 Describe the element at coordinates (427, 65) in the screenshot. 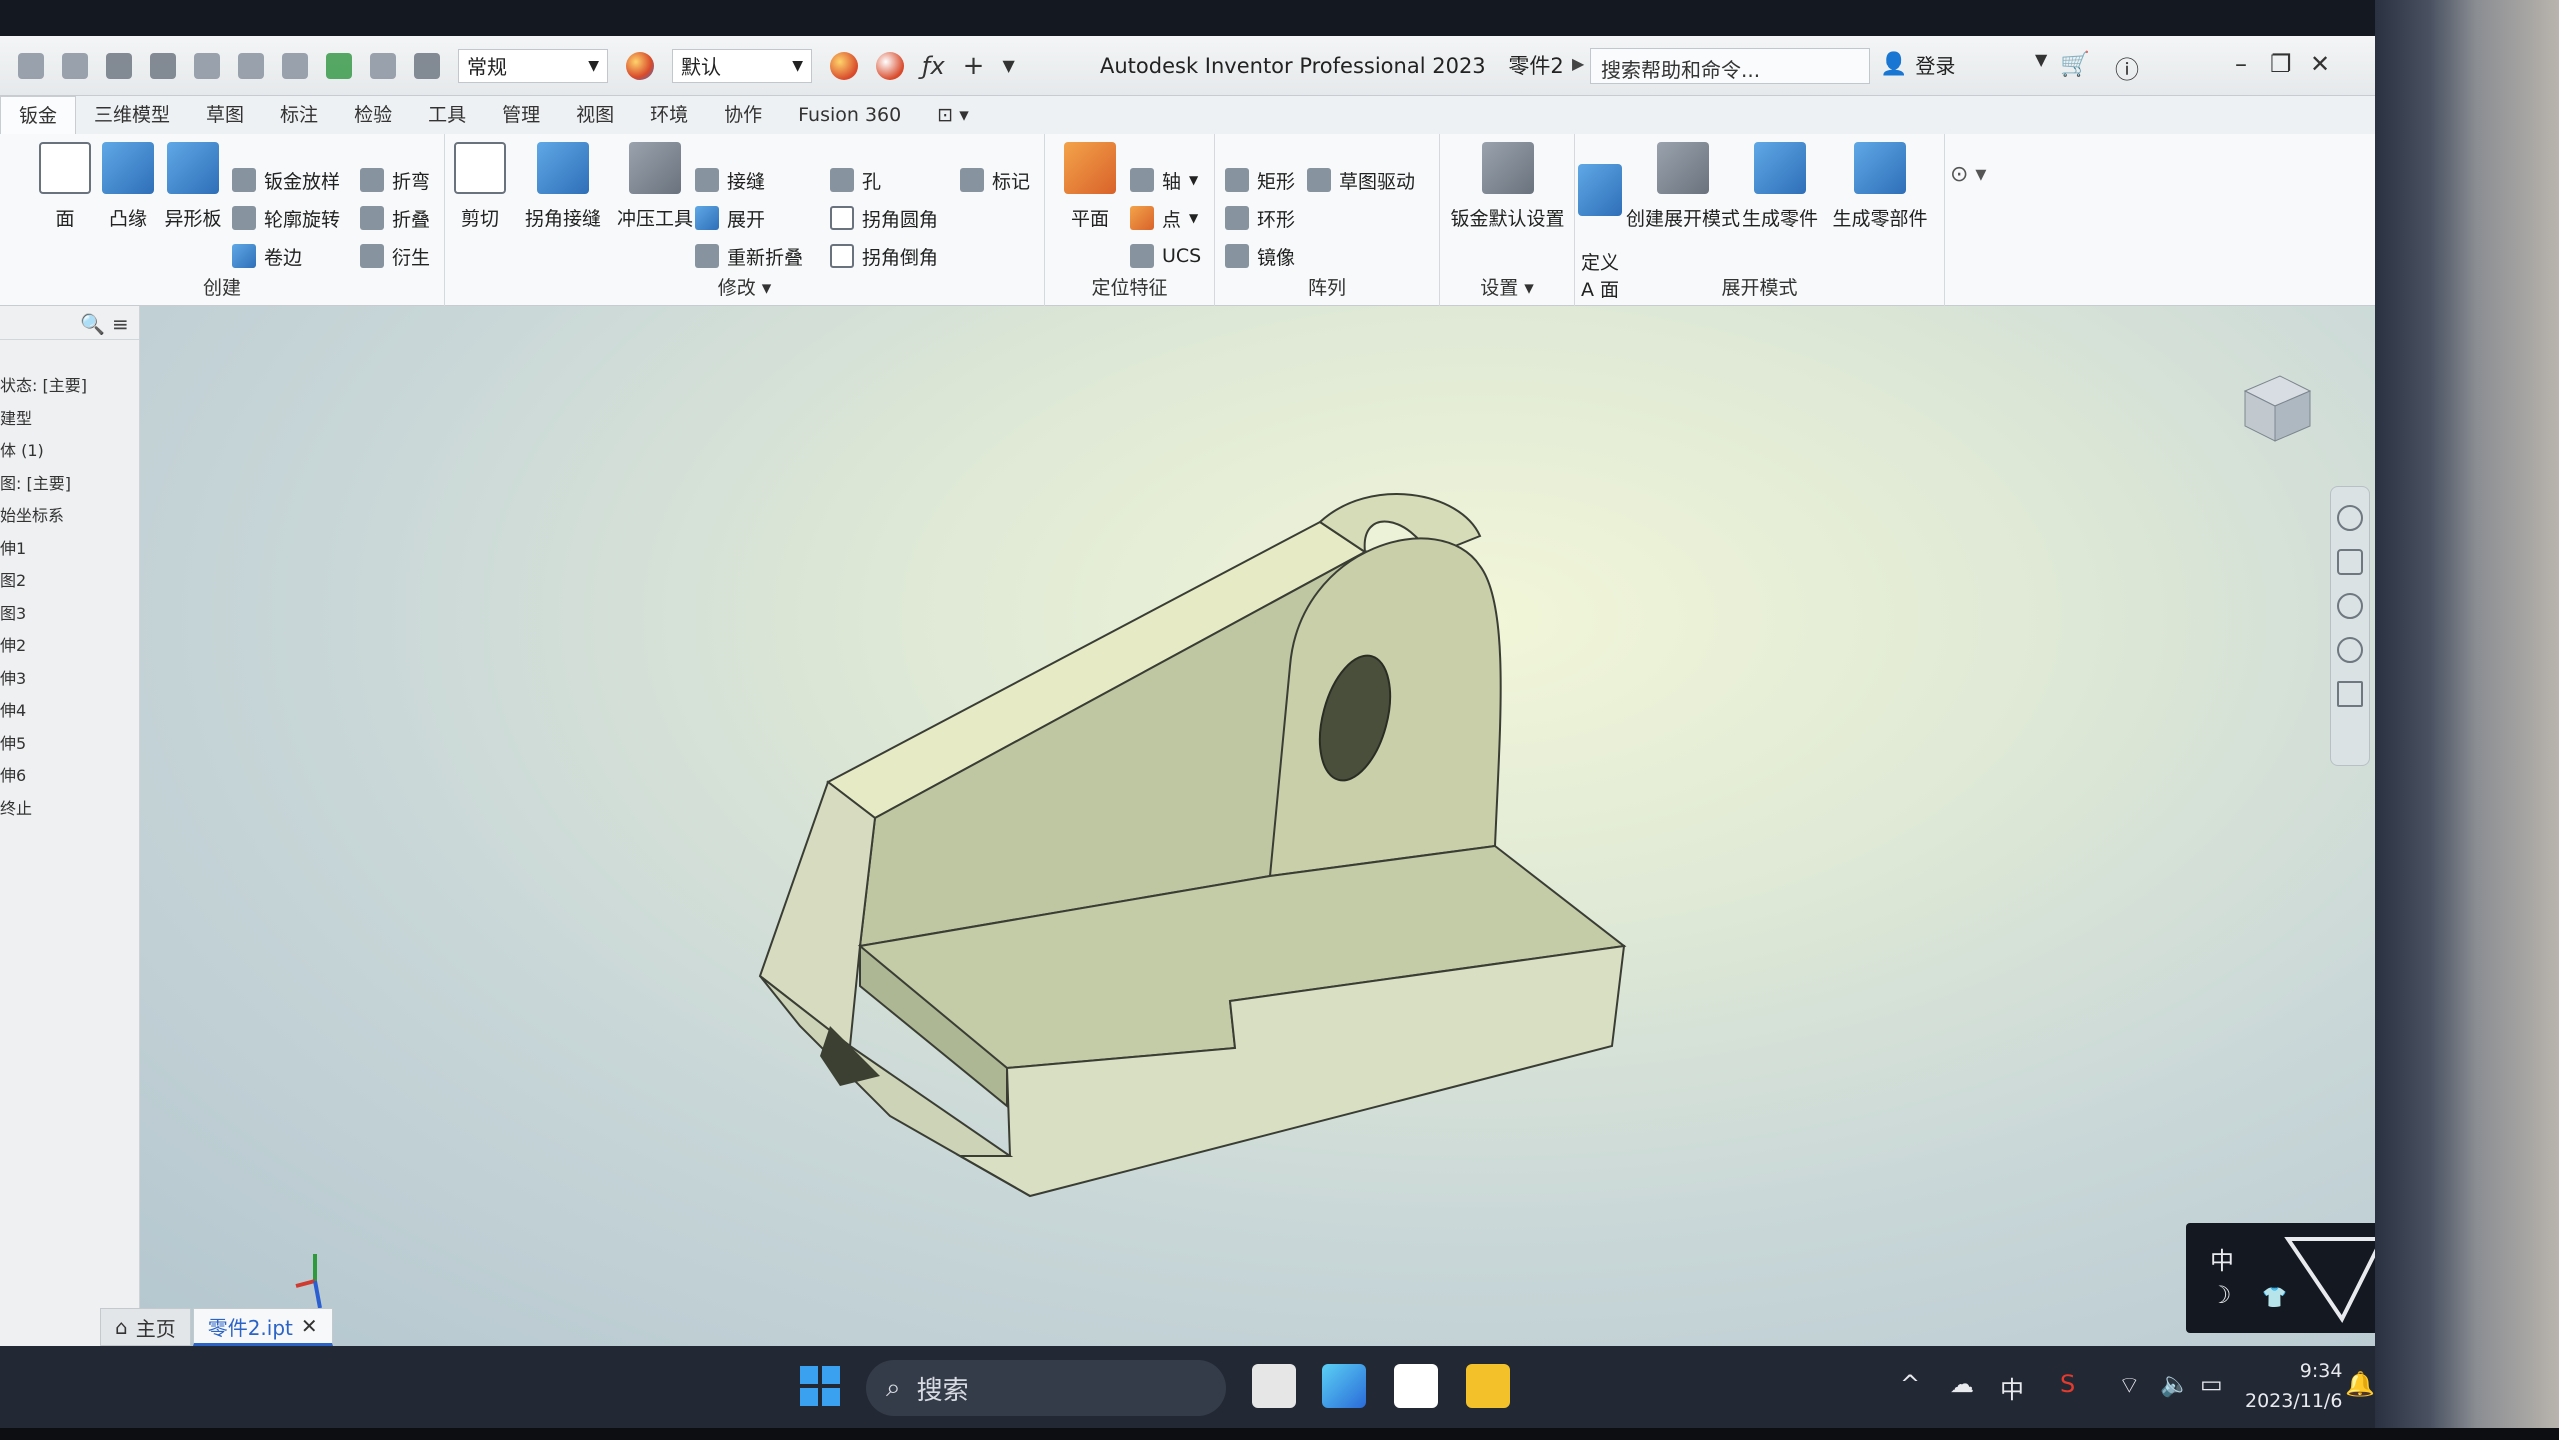

I see `cancel-icon` at that location.